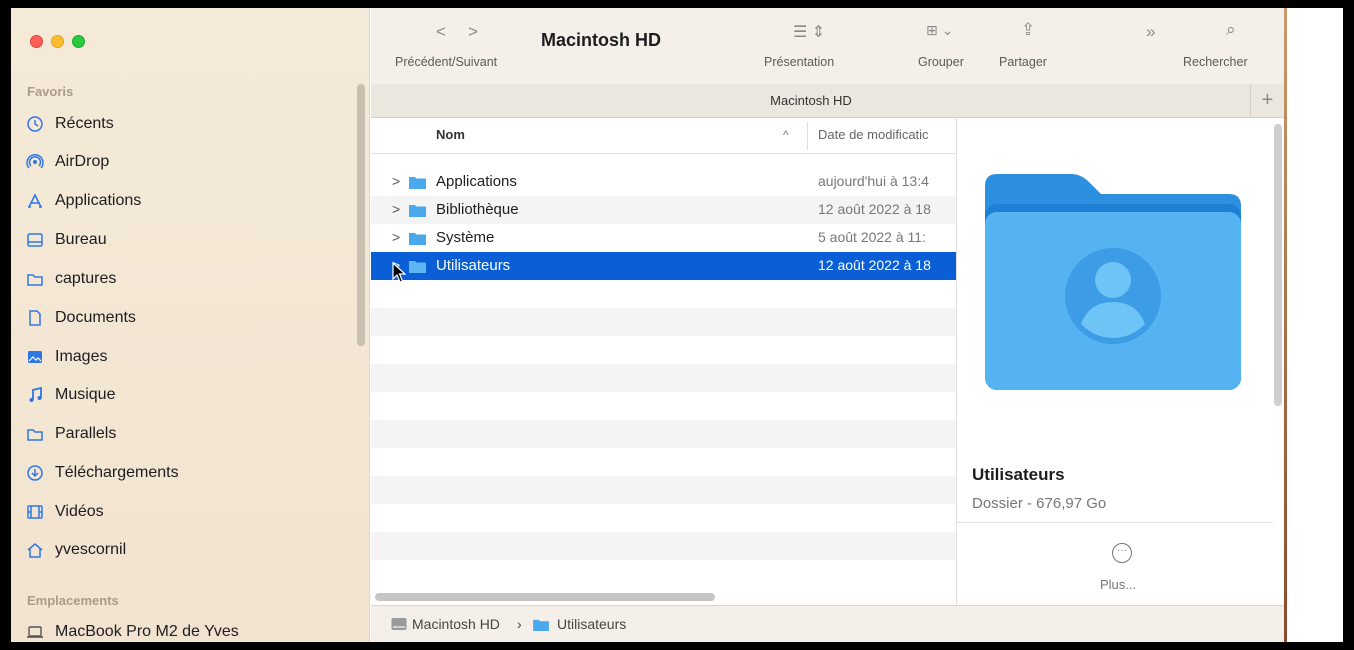 The width and height of the screenshot is (1354, 650). What do you see at coordinates (1018, 474) in the screenshot?
I see `preview-title: Utilisateurs` at bounding box center [1018, 474].